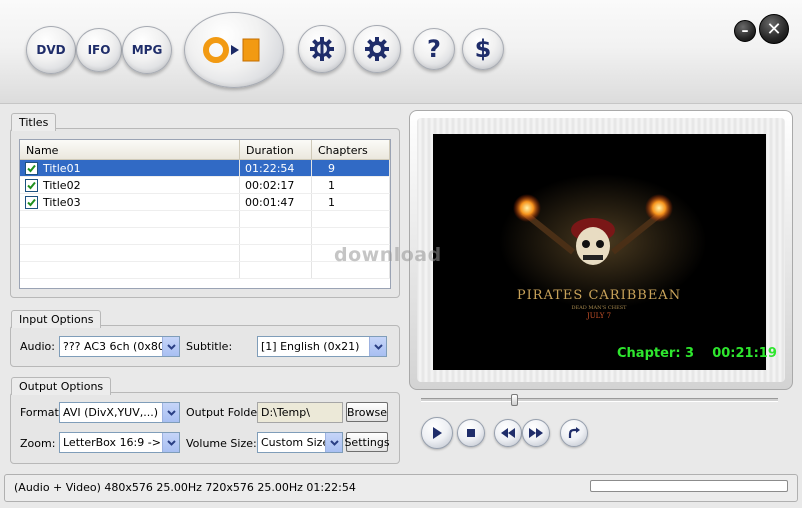  What do you see at coordinates (61, 386) in the screenshot?
I see `output-options-group-label: Output Options` at bounding box center [61, 386].